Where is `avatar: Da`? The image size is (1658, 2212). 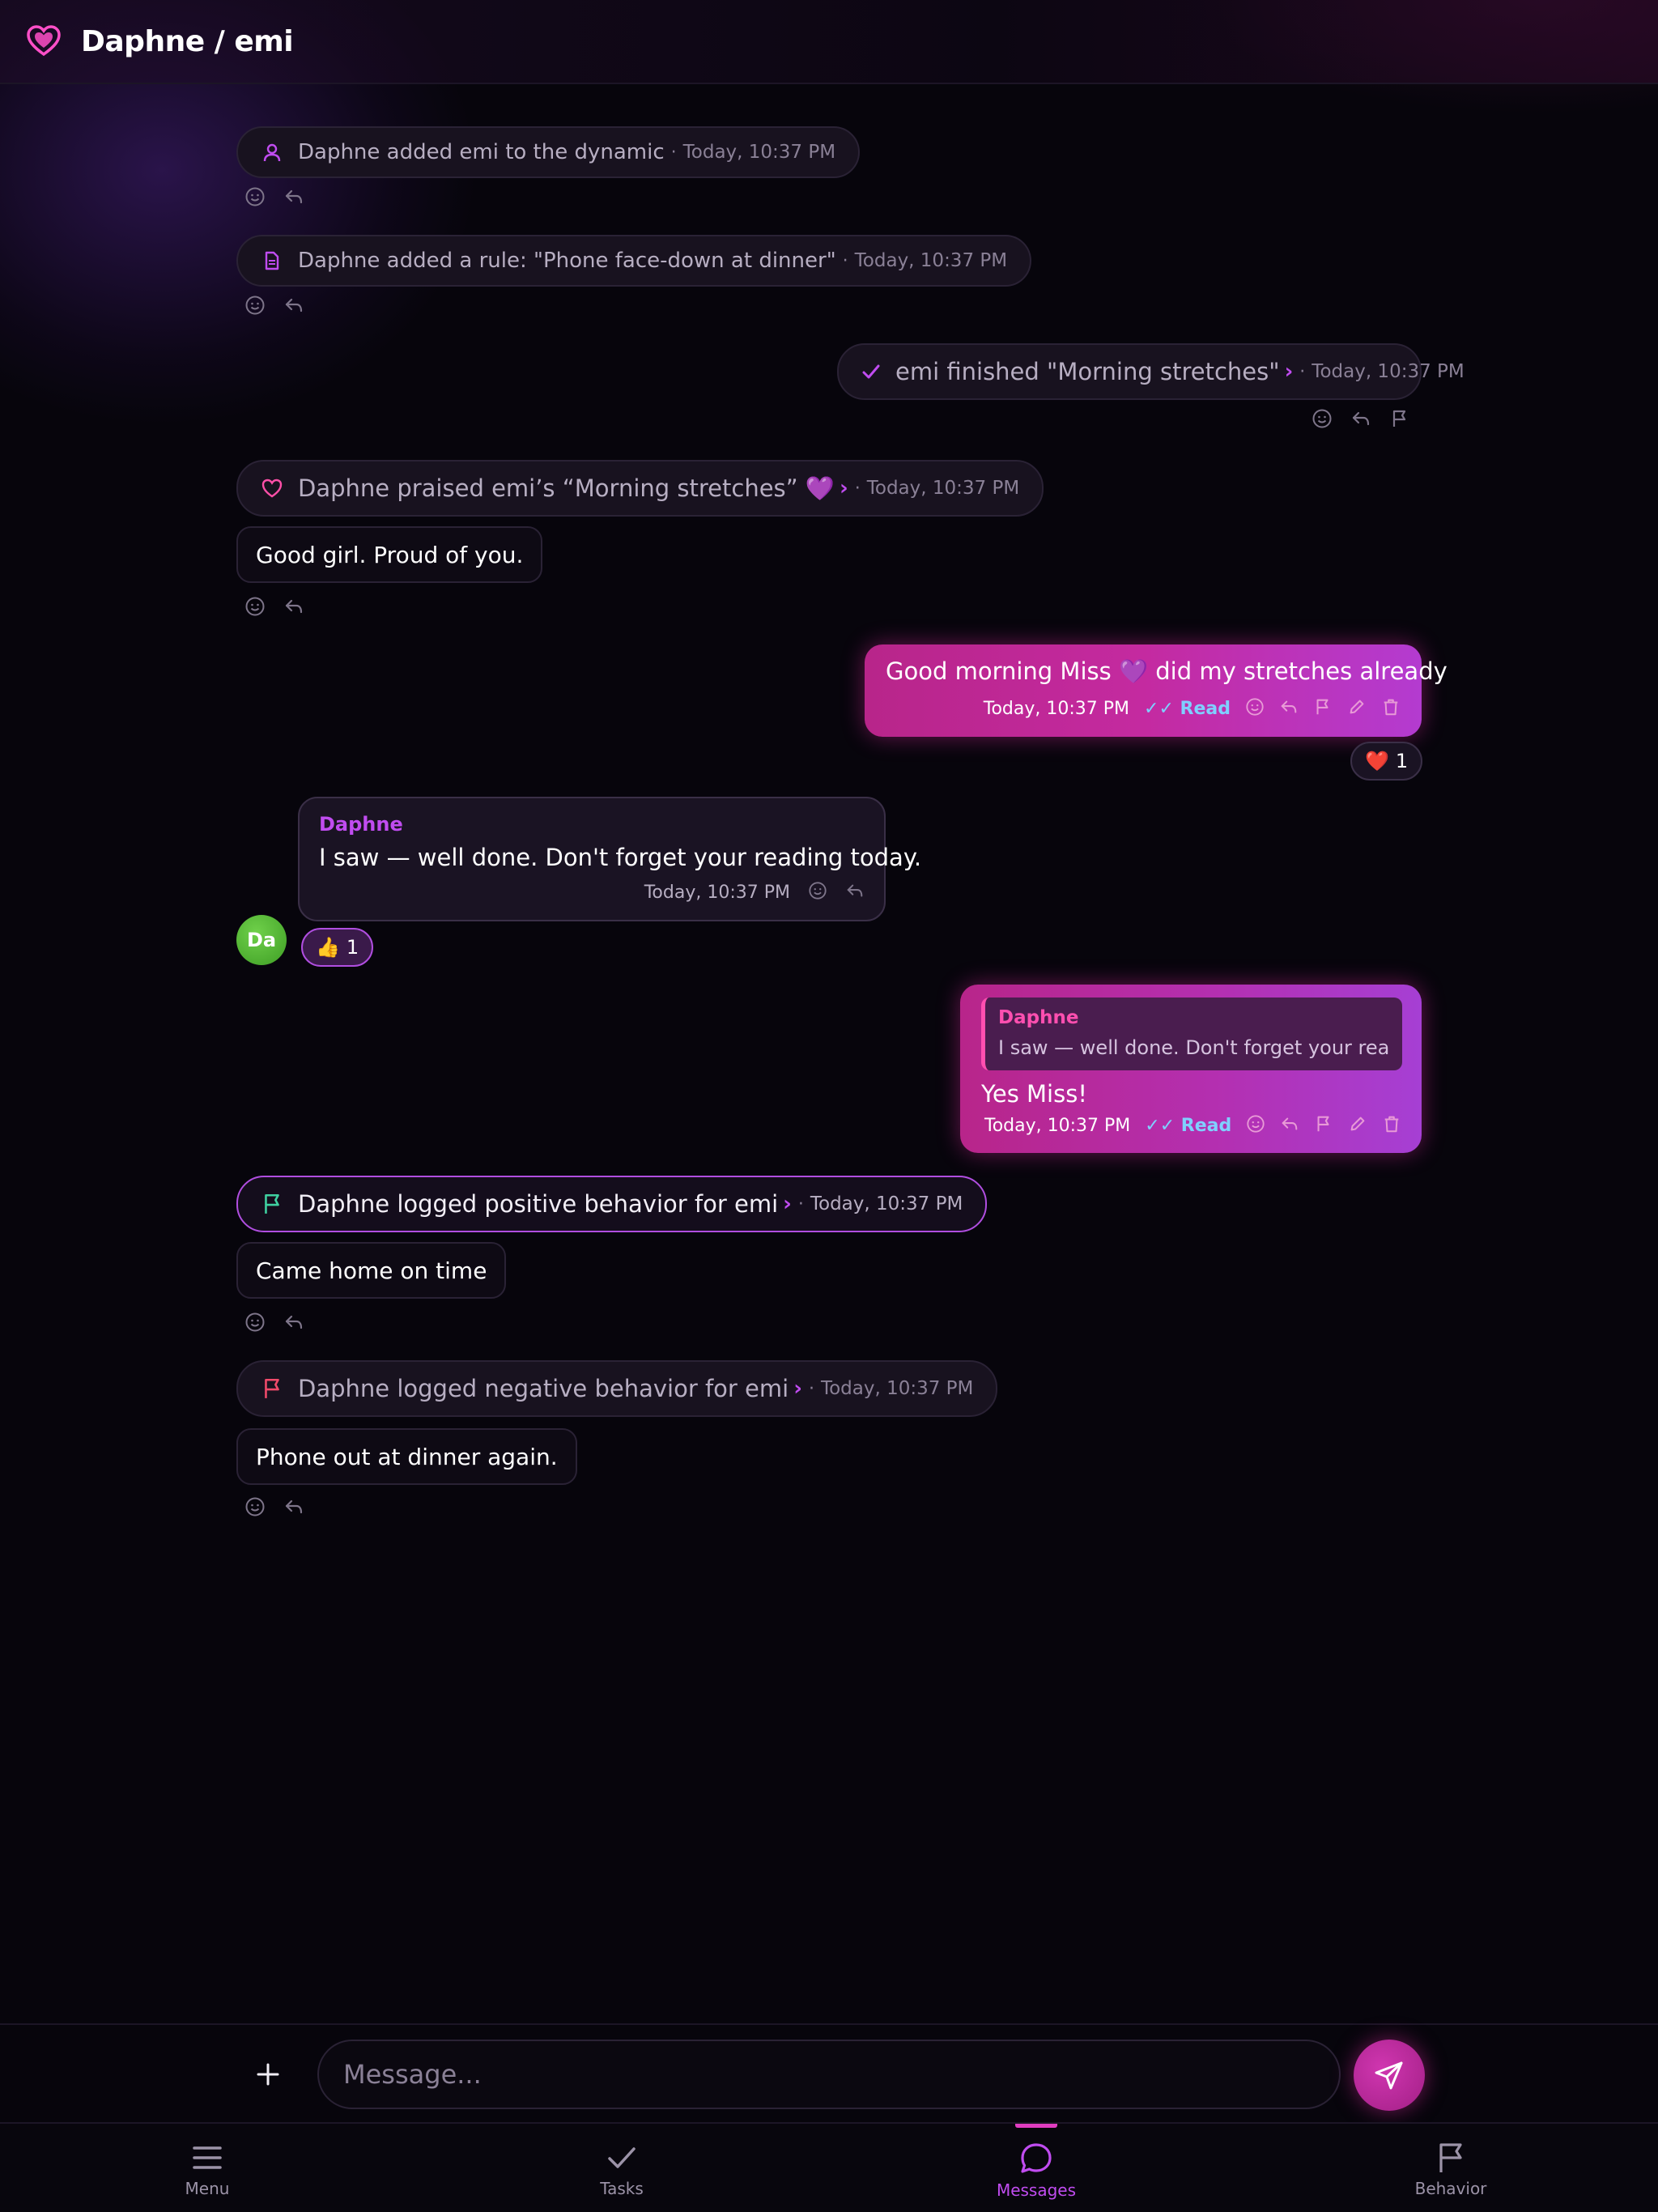 avatar: Da is located at coordinates (261, 940).